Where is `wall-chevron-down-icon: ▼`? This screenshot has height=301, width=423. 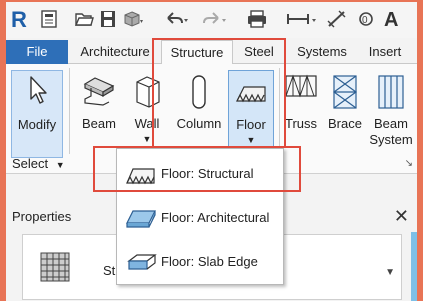
wall-chevron-down-icon: ▼ is located at coordinates (147, 139).